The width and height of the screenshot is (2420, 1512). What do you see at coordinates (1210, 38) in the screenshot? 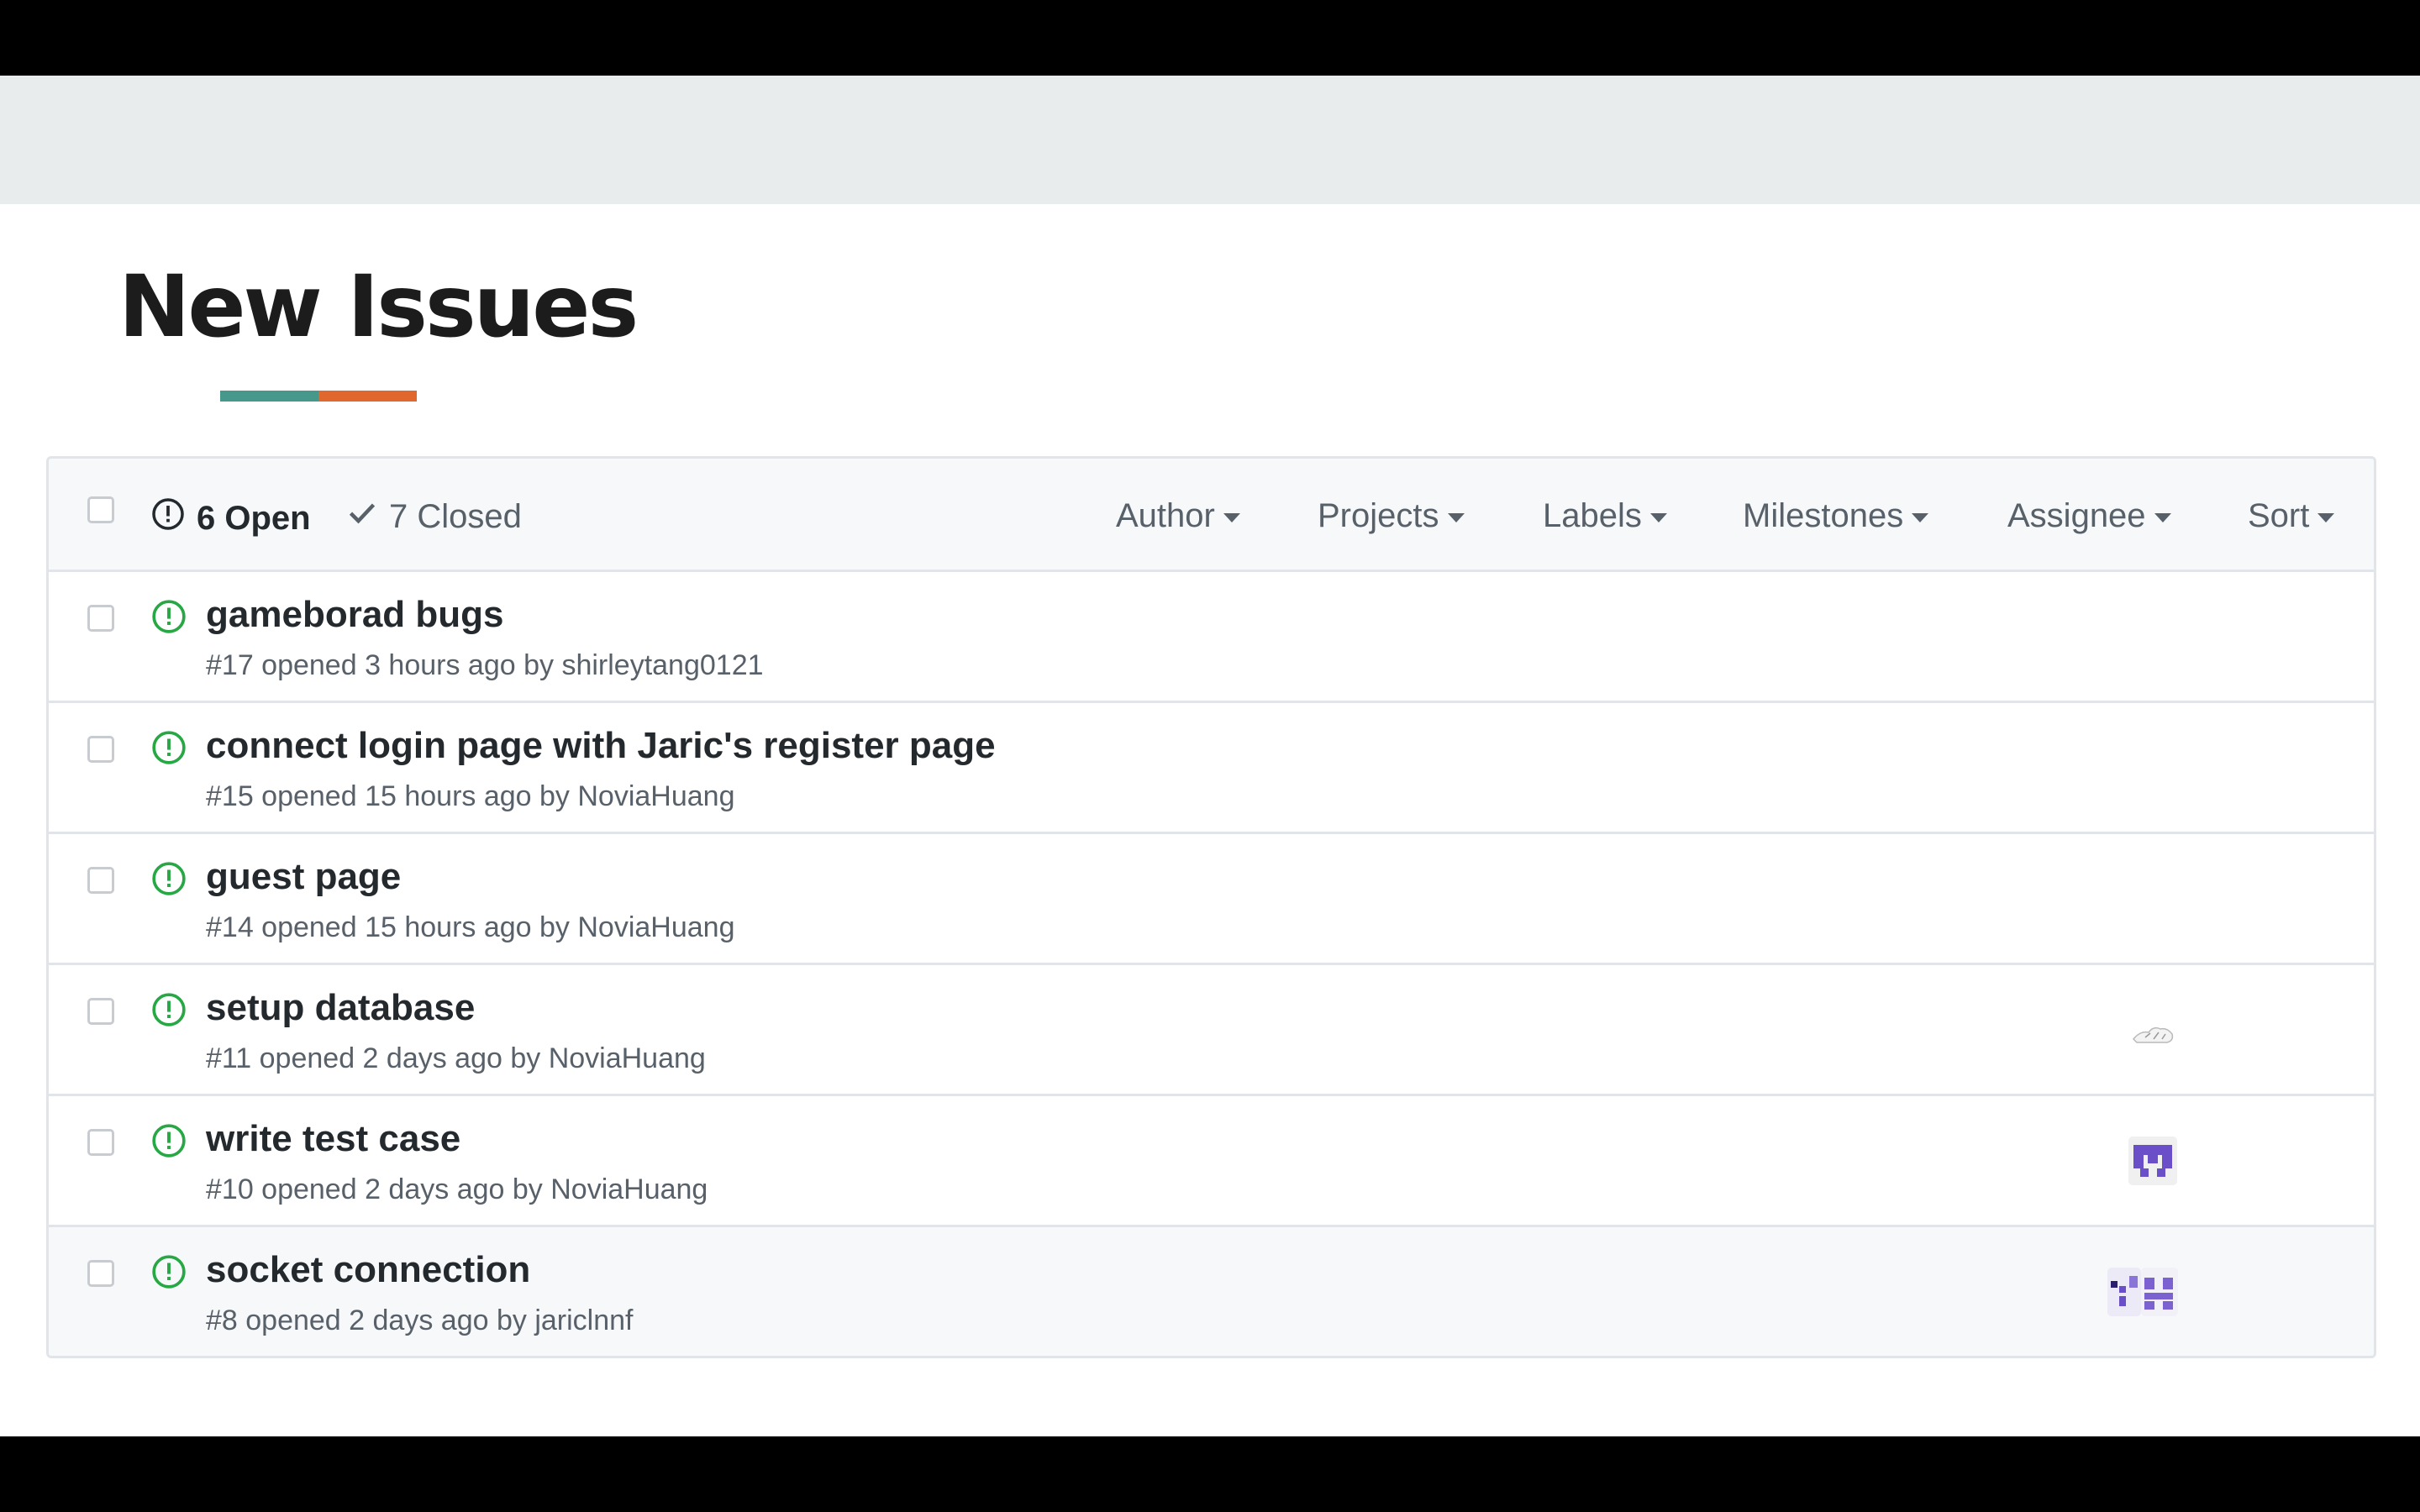
I see `letterbox-top` at bounding box center [1210, 38].